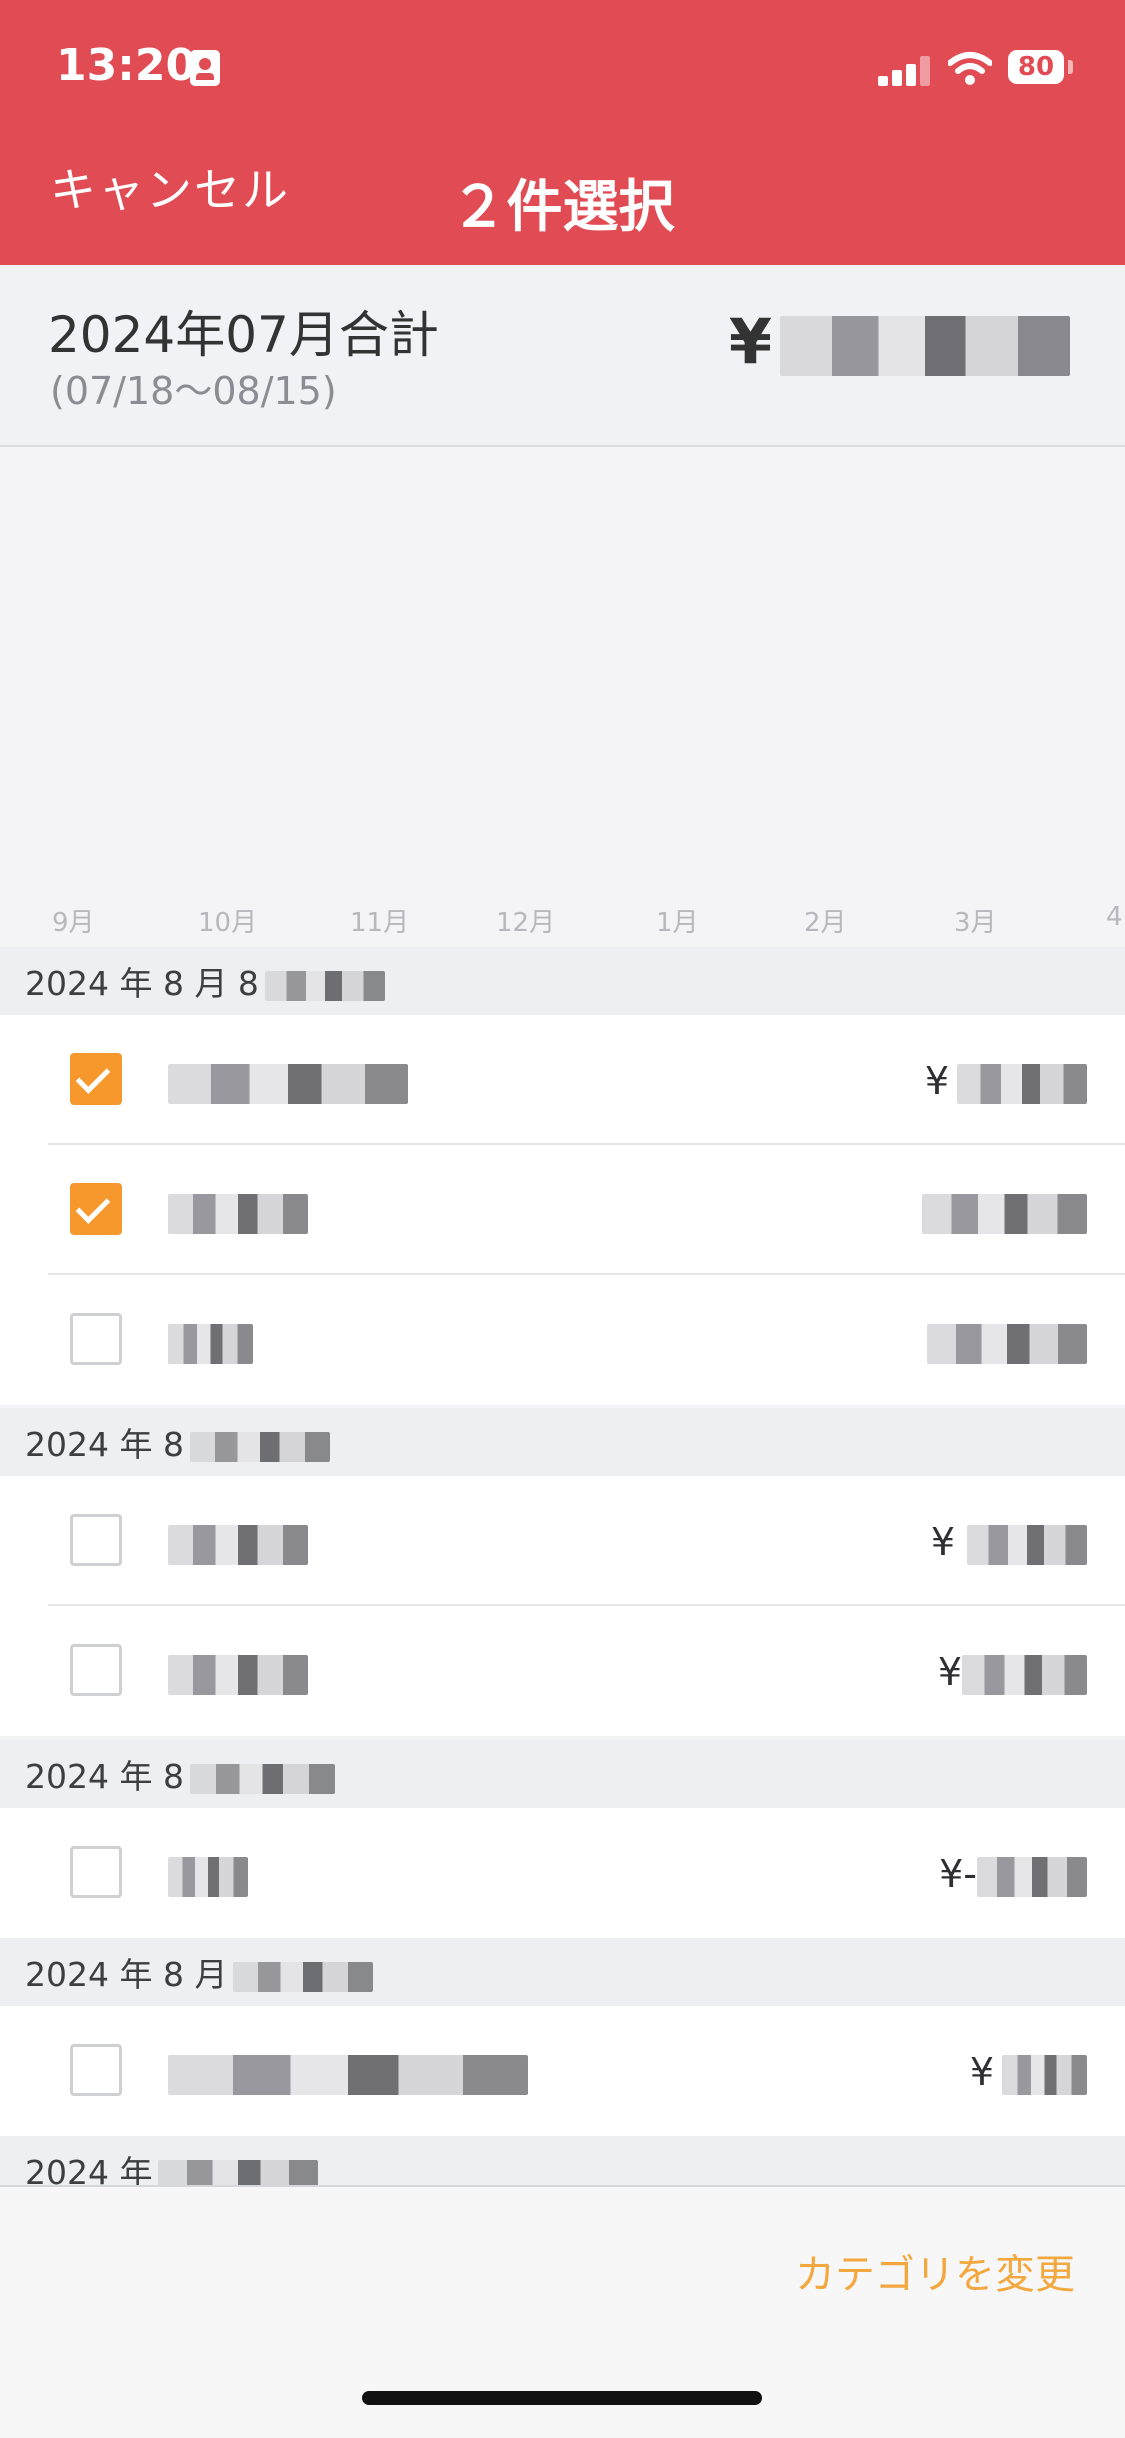 The width and height of the screenshot is (1125, 2438). I want to click on wifi-icon, so click(970, 68).